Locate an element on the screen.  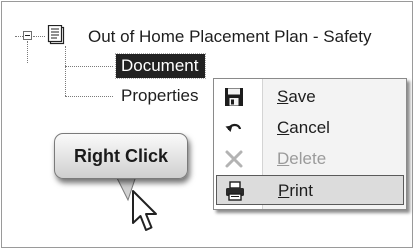
save-icon is located at coordinates (234, 97).